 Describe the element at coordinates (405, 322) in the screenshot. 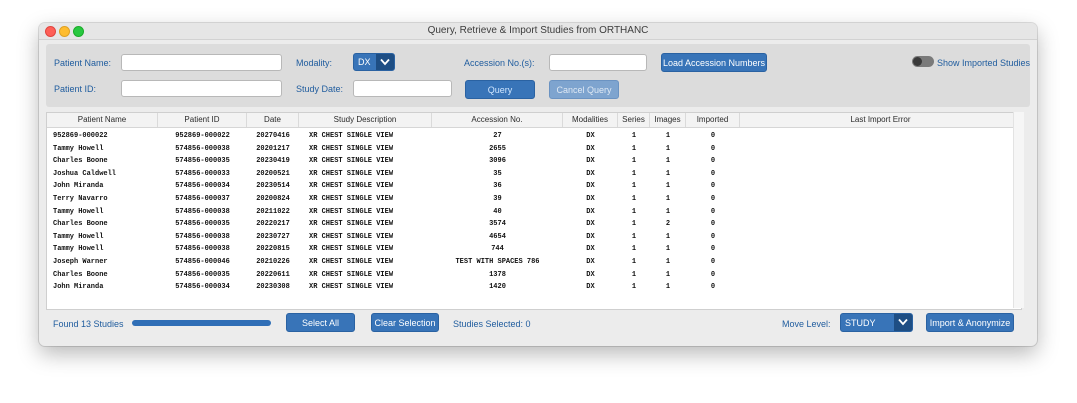

I see `clear-selection-button: Clear Selection` at that location.